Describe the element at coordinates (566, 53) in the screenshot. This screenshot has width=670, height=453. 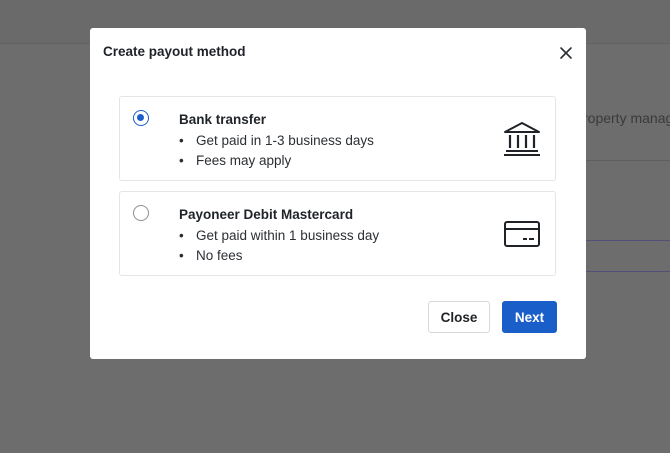
I see `close-icon` at that location.